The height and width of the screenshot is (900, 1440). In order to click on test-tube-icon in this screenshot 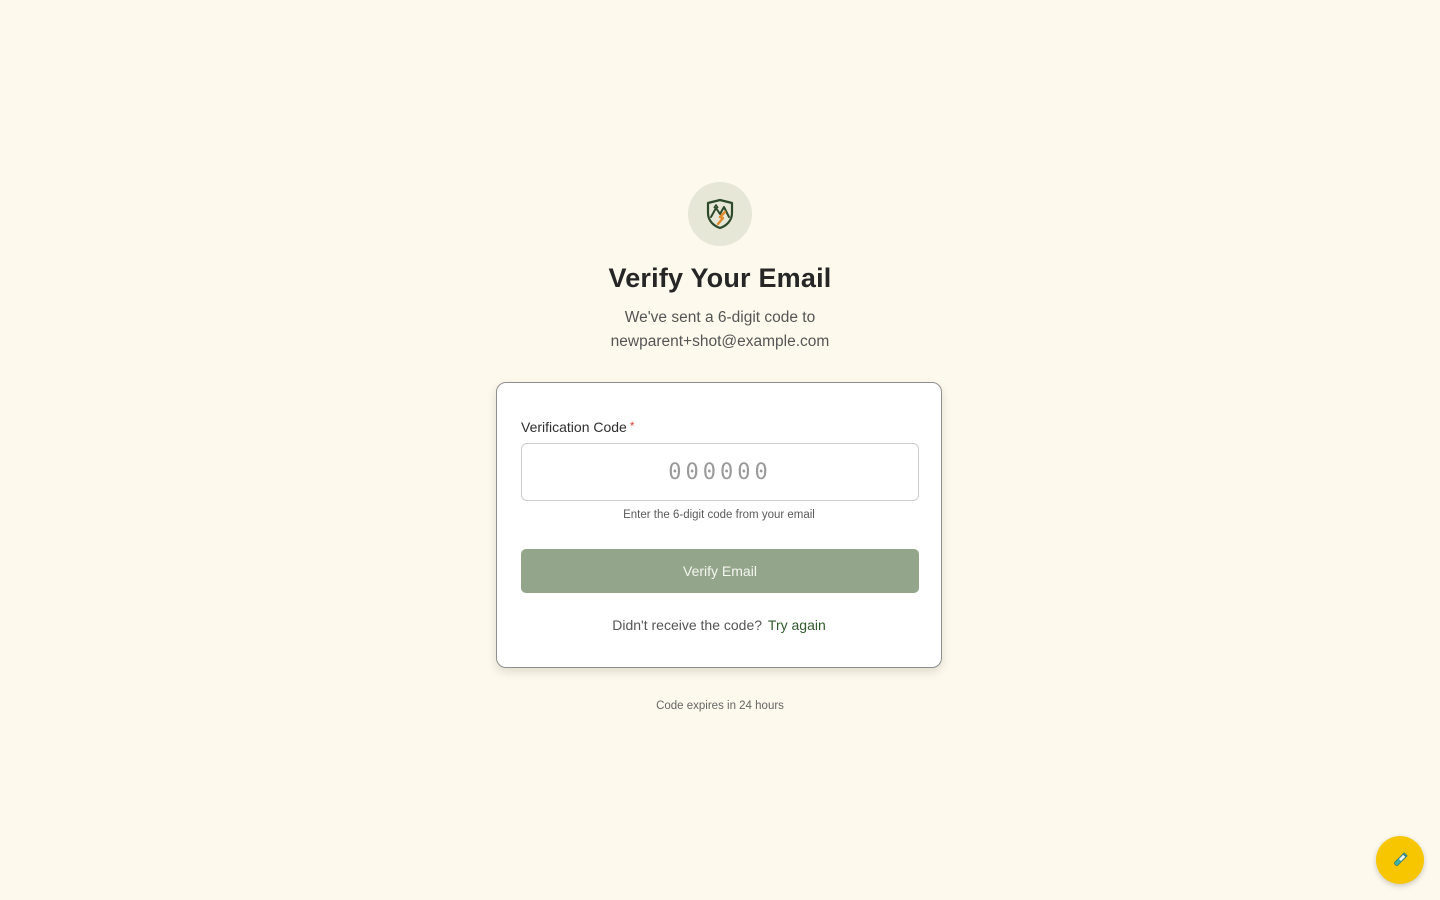, I will do `click(1401, 859)`.